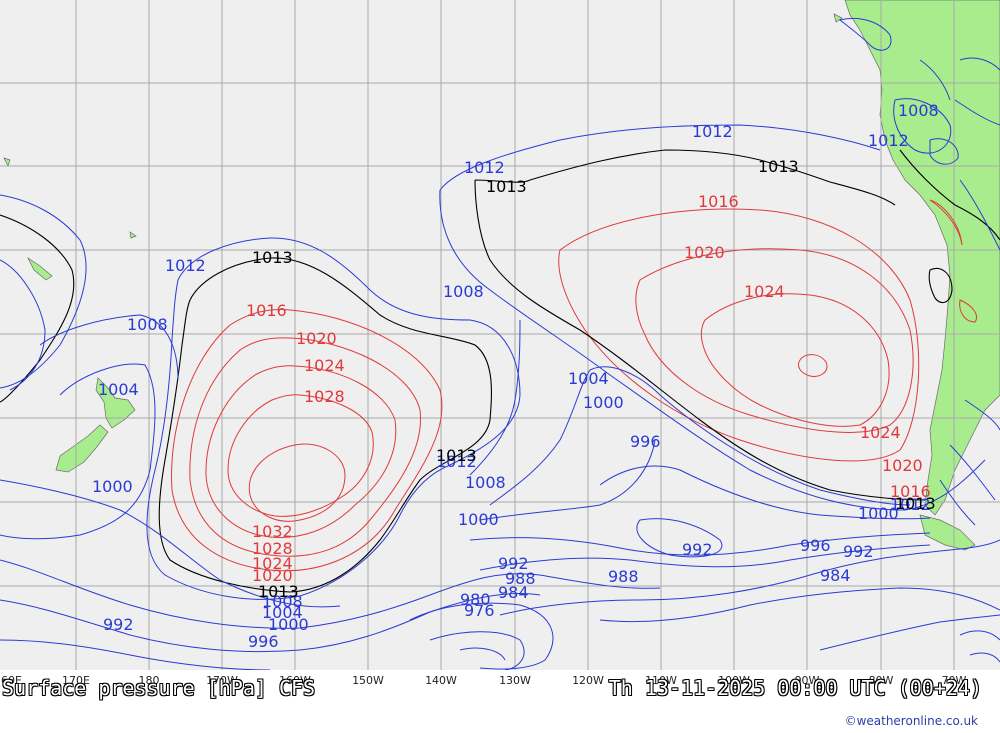 The image size is (1000, 733). What do you see at coordinates (795, 688) in the screenshot?
I see `valid-time: Th 13-11-2025 00:00 UTC (00+24)` at bounding box center [795, 688].